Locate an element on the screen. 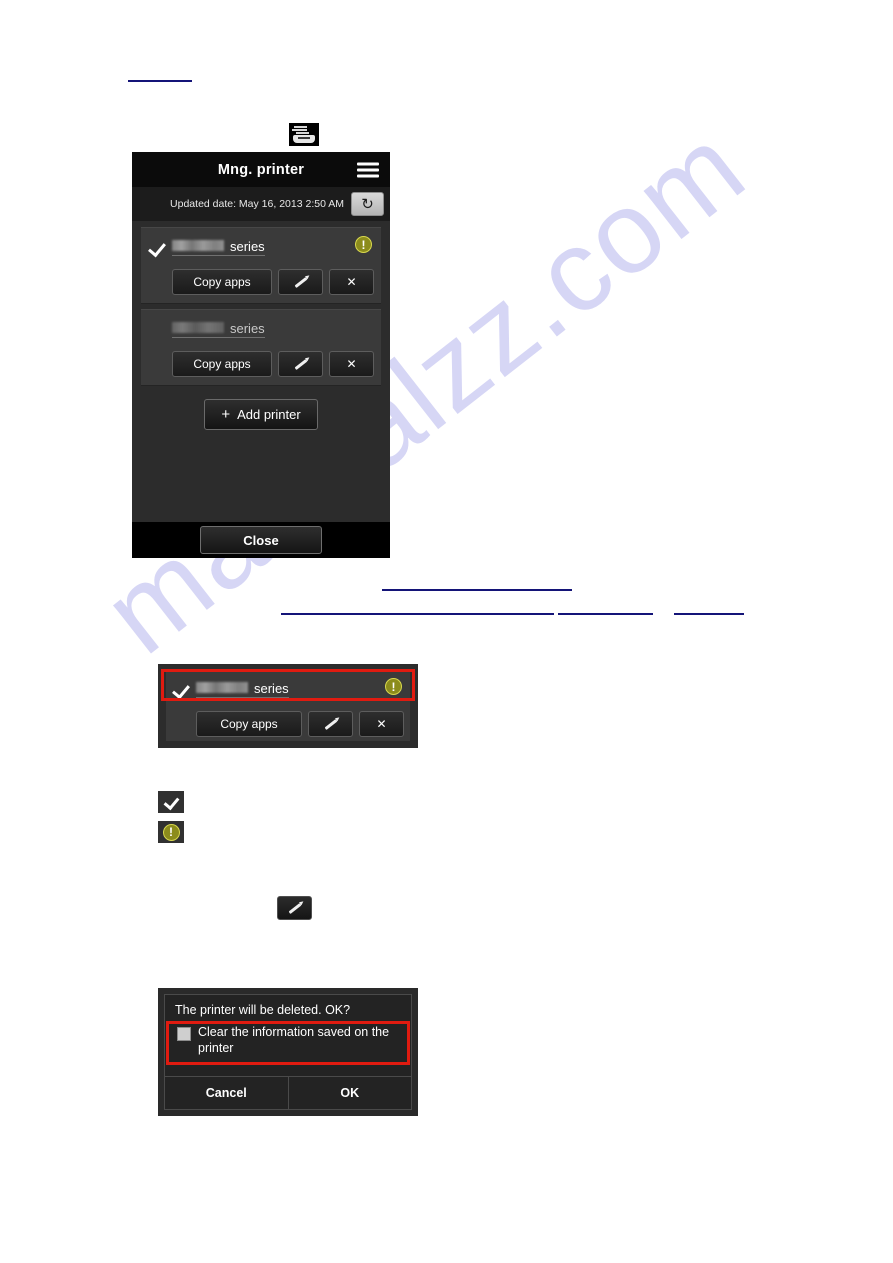 The image size is (893, 1263). updated-date-row: Updated date: May 16, 2013 2:50 AM ↻ is located at coordinates (261, 204).